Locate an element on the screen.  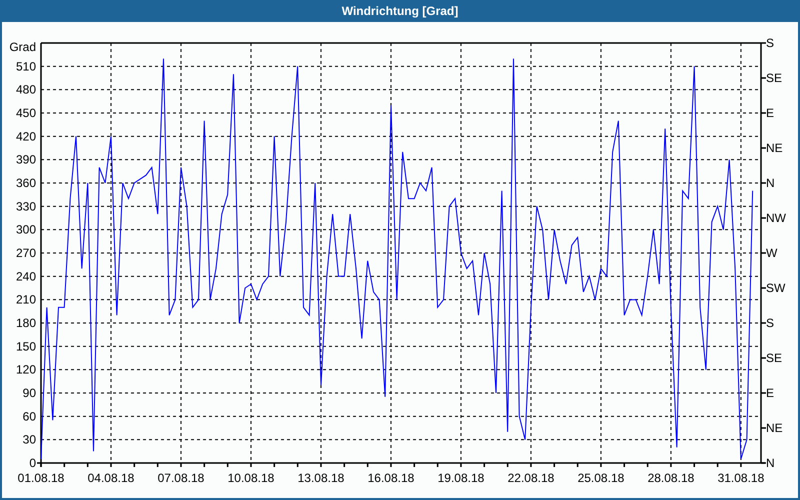
tick-label: 240 is located at coordinates (26, 276).